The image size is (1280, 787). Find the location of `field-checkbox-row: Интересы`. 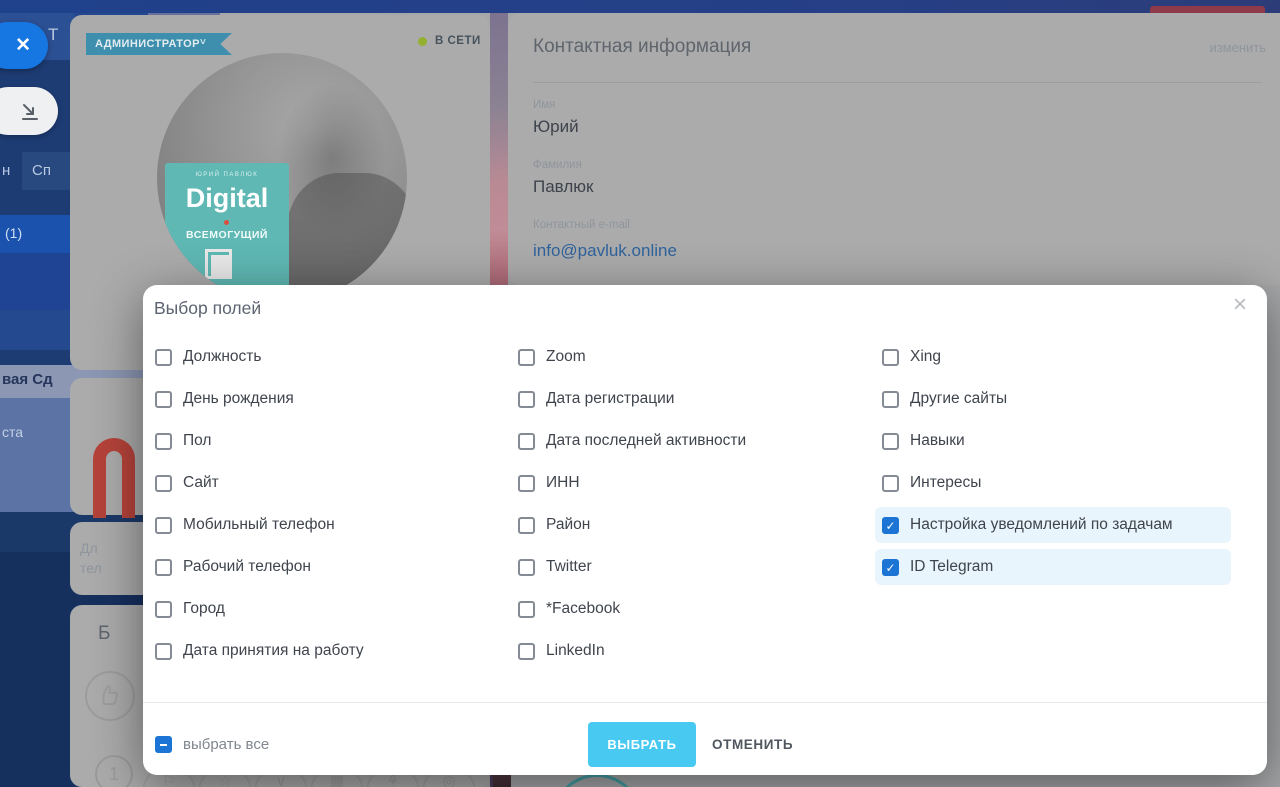

field-checkbox-row: Интересы is located at coordinates (1063, 483).